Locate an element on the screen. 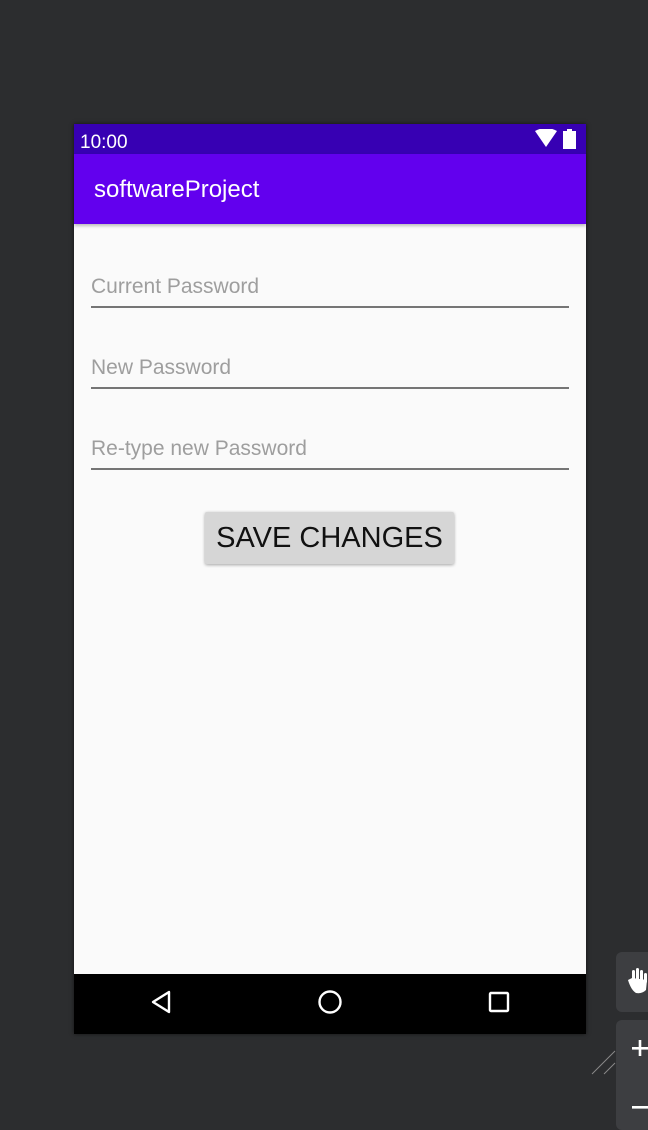 This screenshot has height=1130, width=648. new-password-input is located at coordinates (330, 369).